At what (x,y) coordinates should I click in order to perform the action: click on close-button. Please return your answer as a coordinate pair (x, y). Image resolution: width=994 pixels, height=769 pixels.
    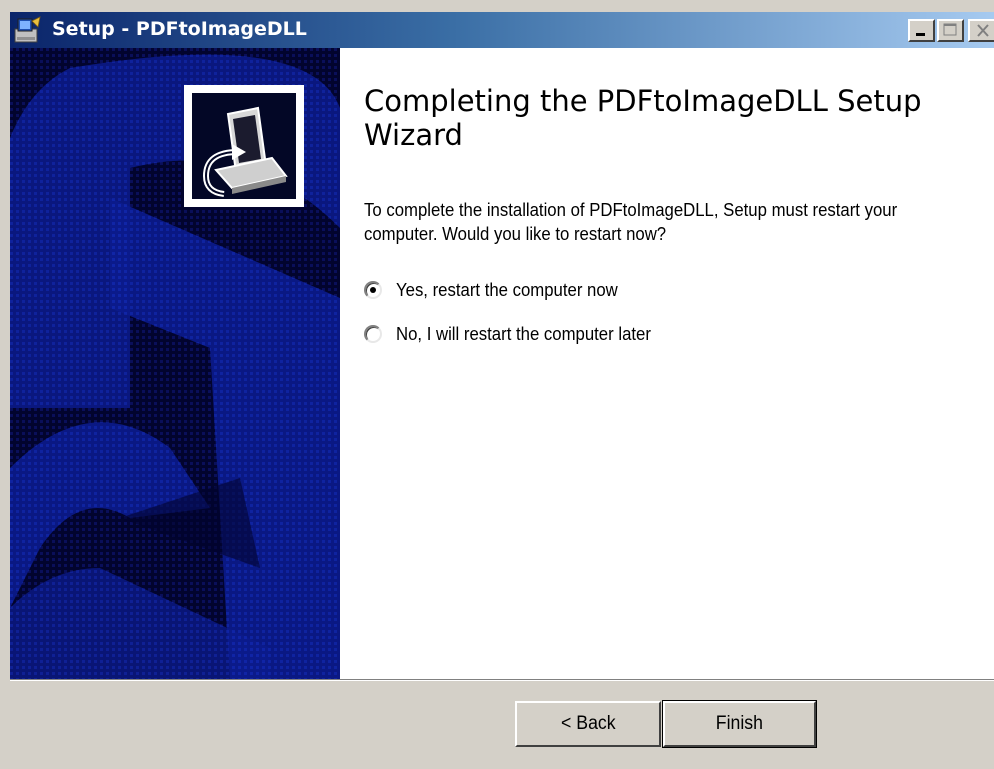
    Looking at the image, I should click on (981, 30).